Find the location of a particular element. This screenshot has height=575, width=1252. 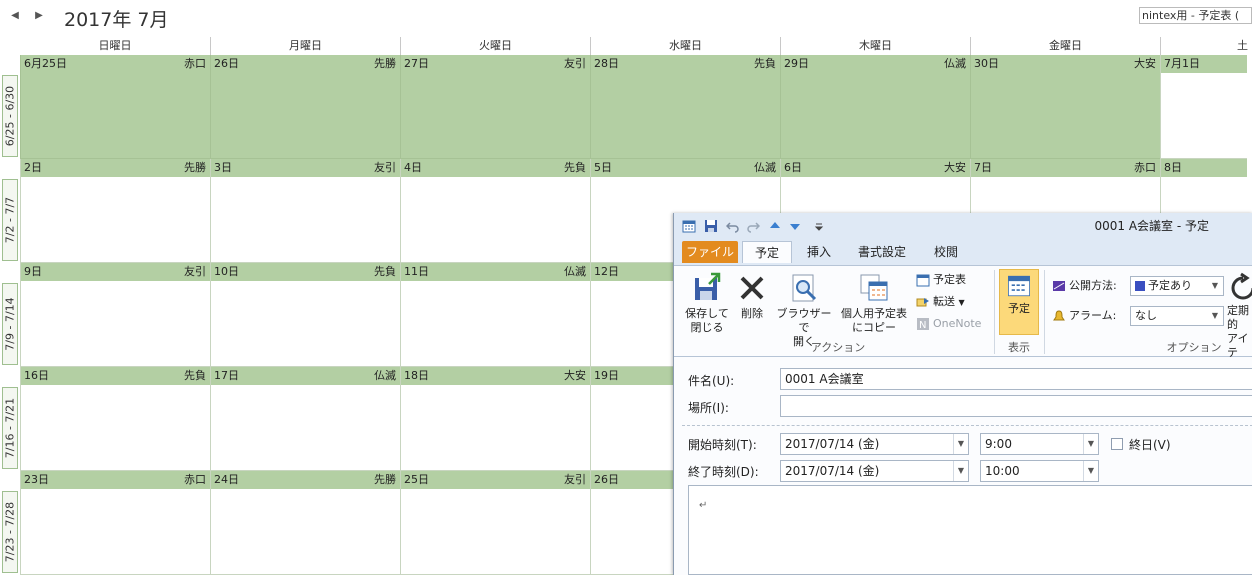

day-cell: 9日 友引 is located at coordinates (115, 315).